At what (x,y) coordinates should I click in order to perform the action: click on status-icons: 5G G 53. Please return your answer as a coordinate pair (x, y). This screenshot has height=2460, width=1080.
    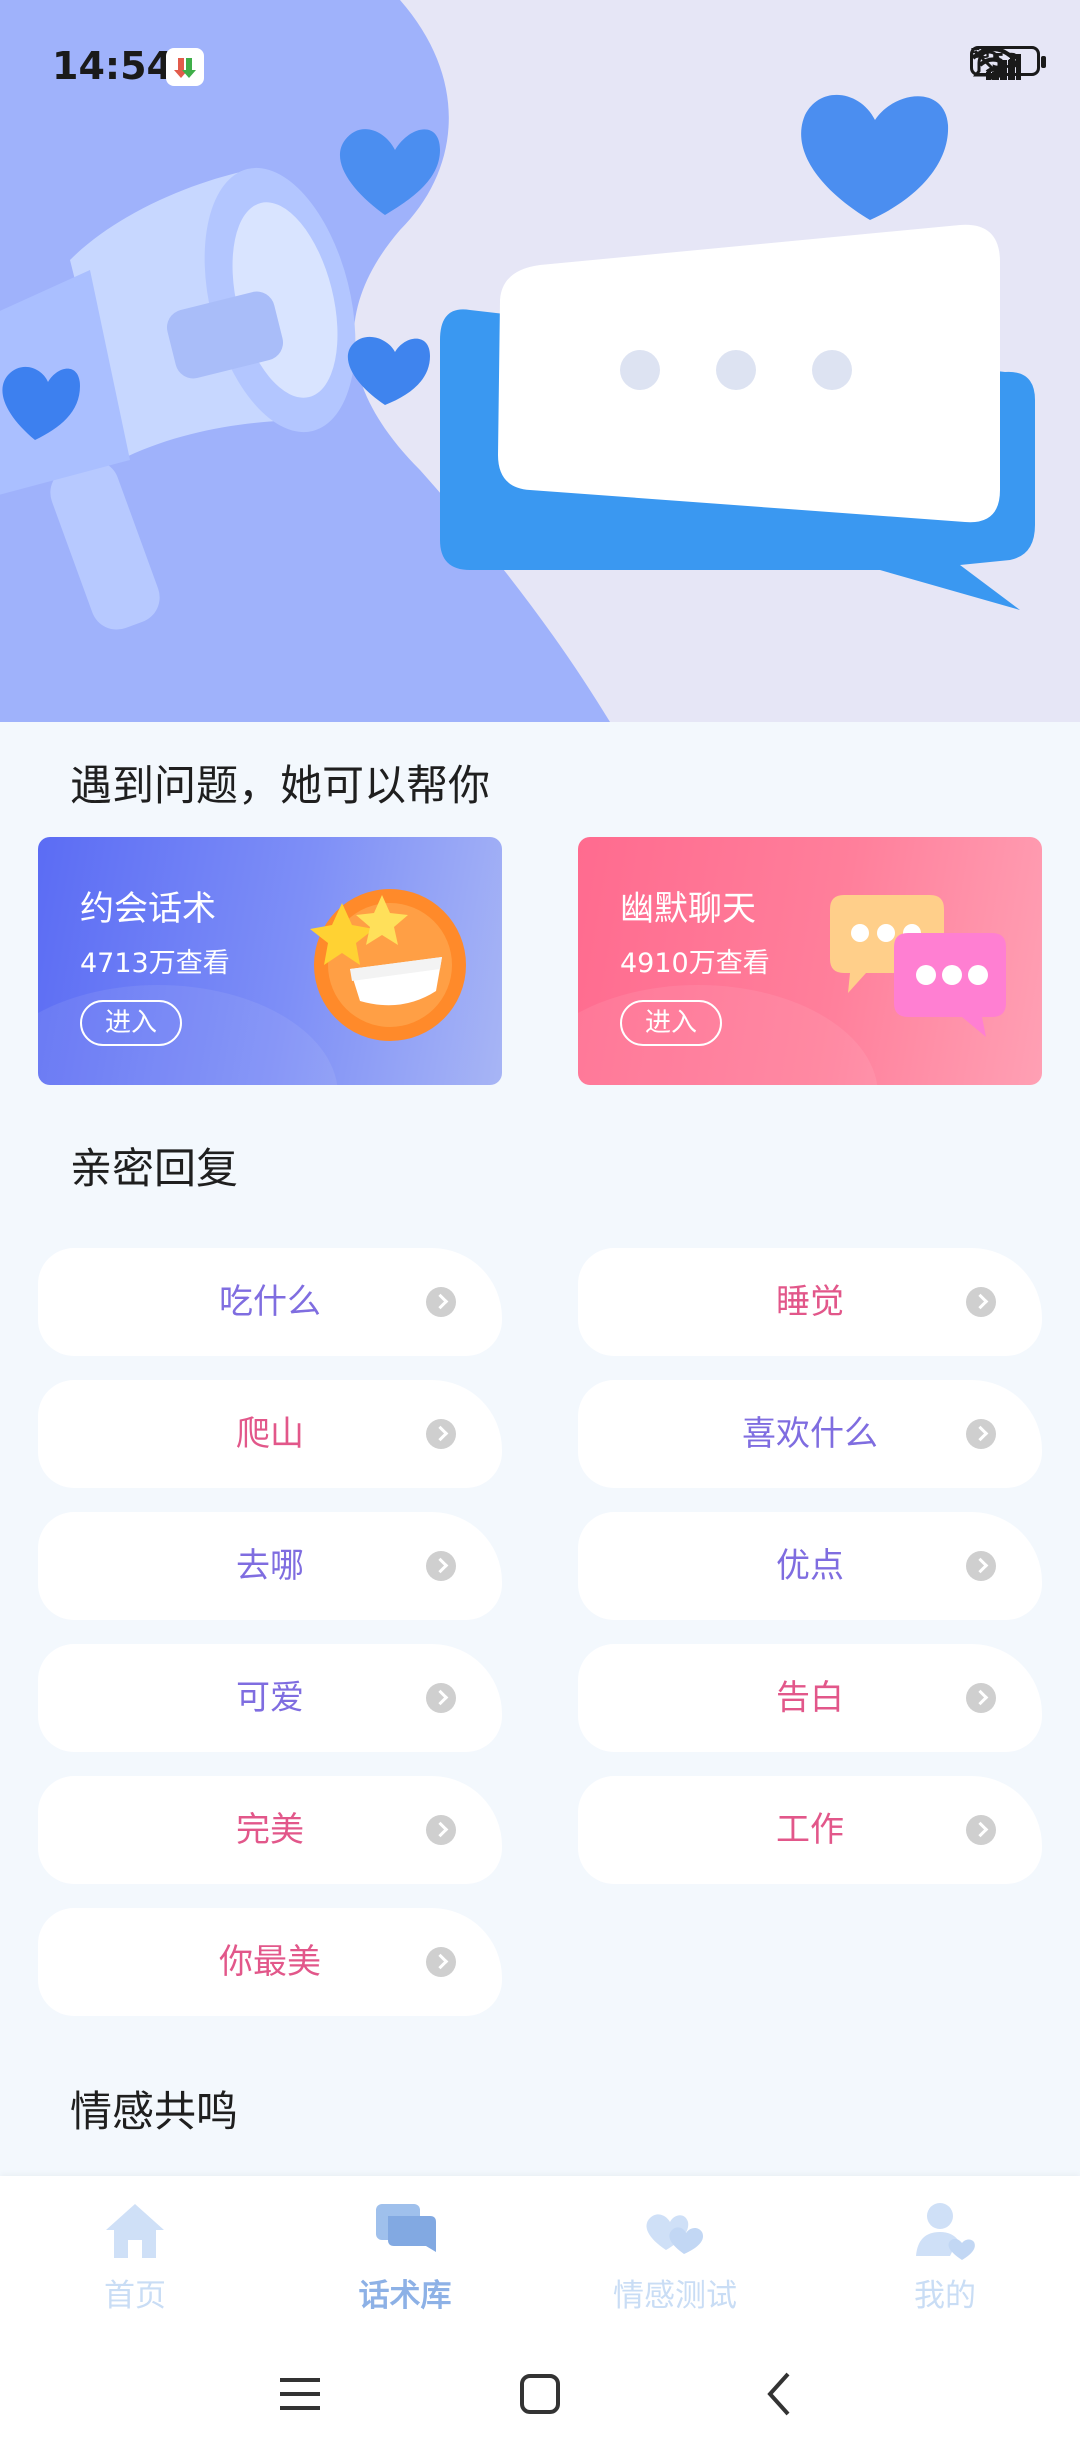
    Looking at the image, I should click on (1008, 63).